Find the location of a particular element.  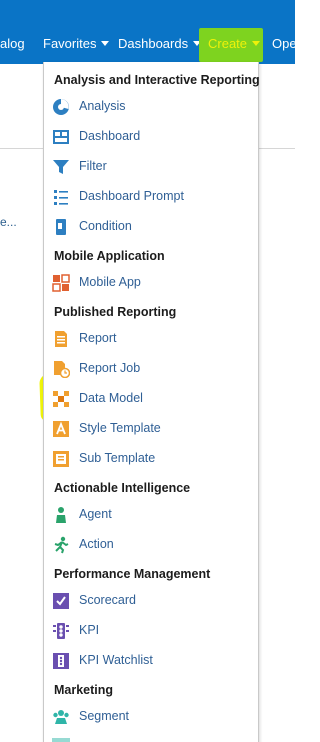

nav-dashboards: Dashboards is located at coordinates (160, 43).